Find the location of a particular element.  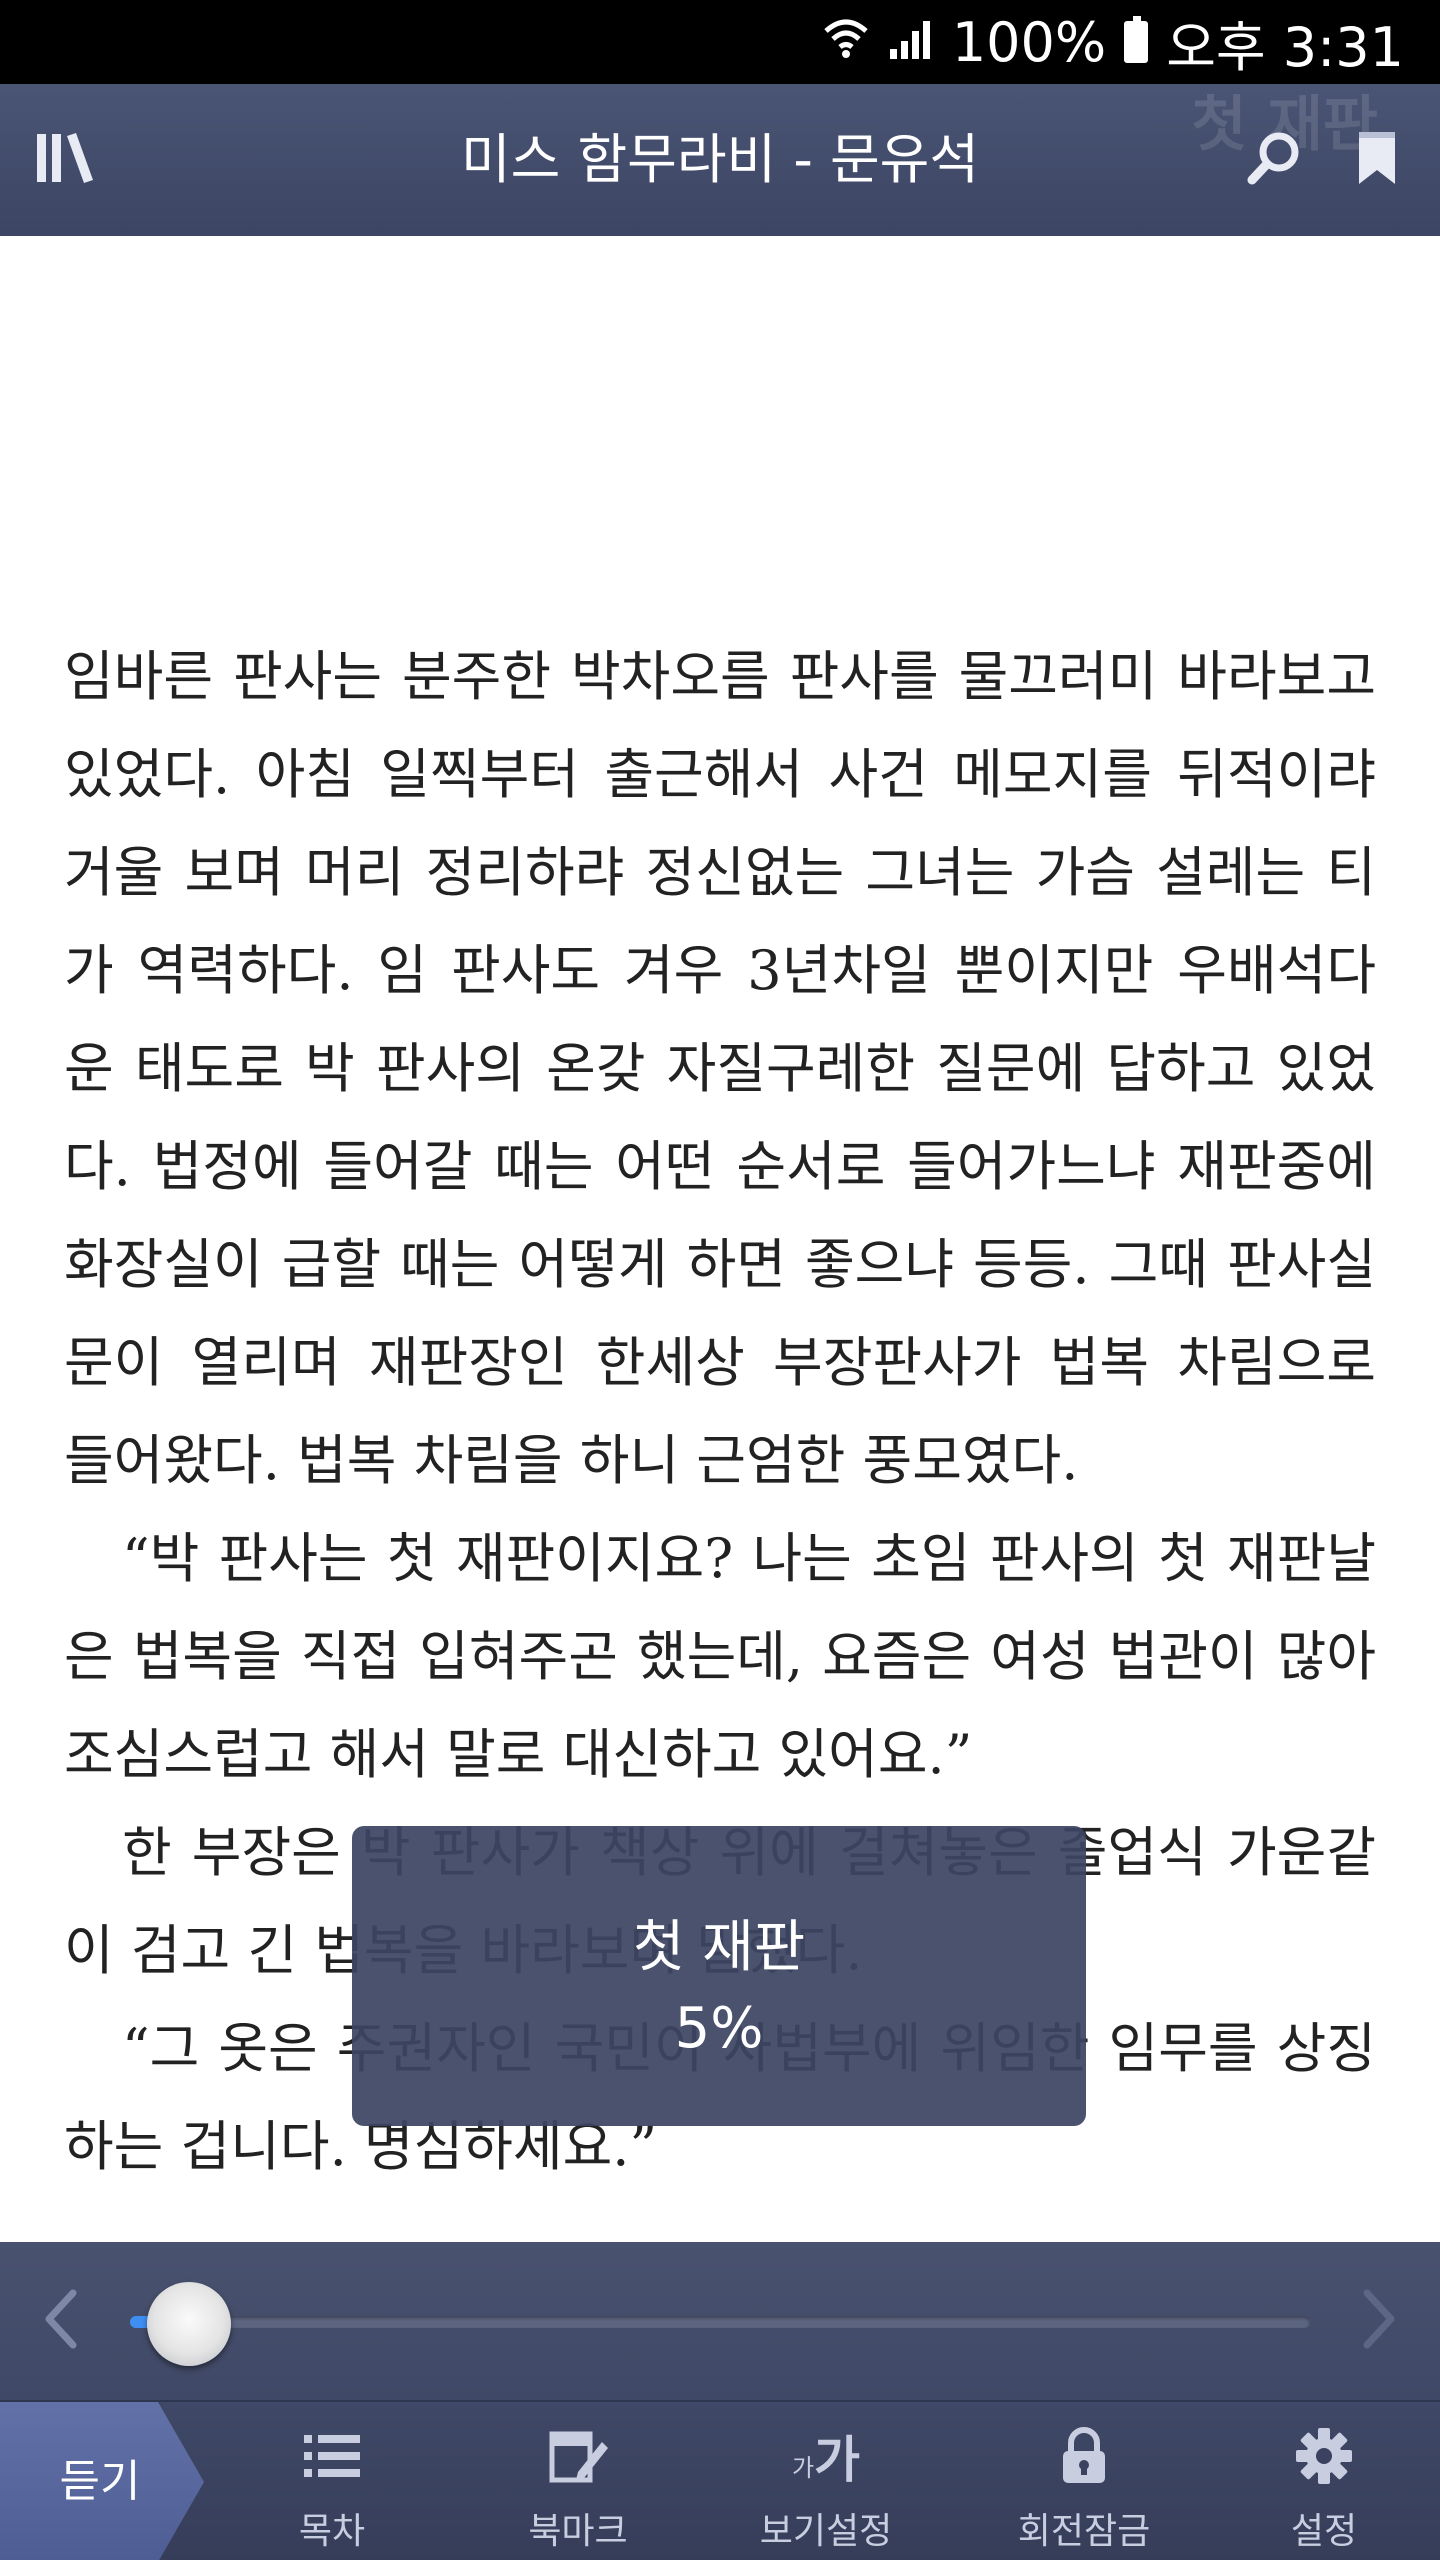

search-icon is located at coordinates (1275, 160).